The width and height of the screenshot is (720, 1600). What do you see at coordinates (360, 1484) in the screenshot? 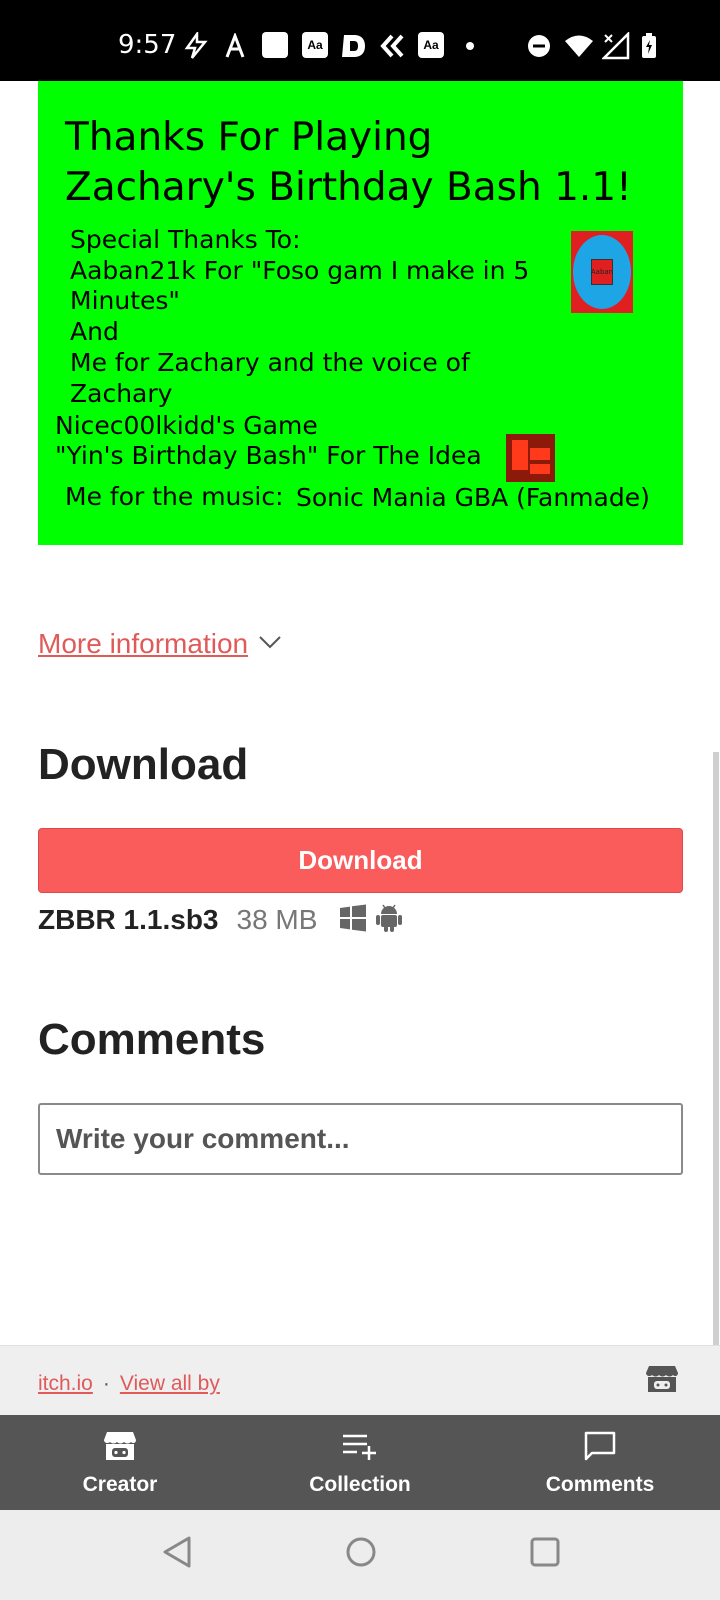
I see `nav-collection-label: Collection` at bounding box center [360, 1484].